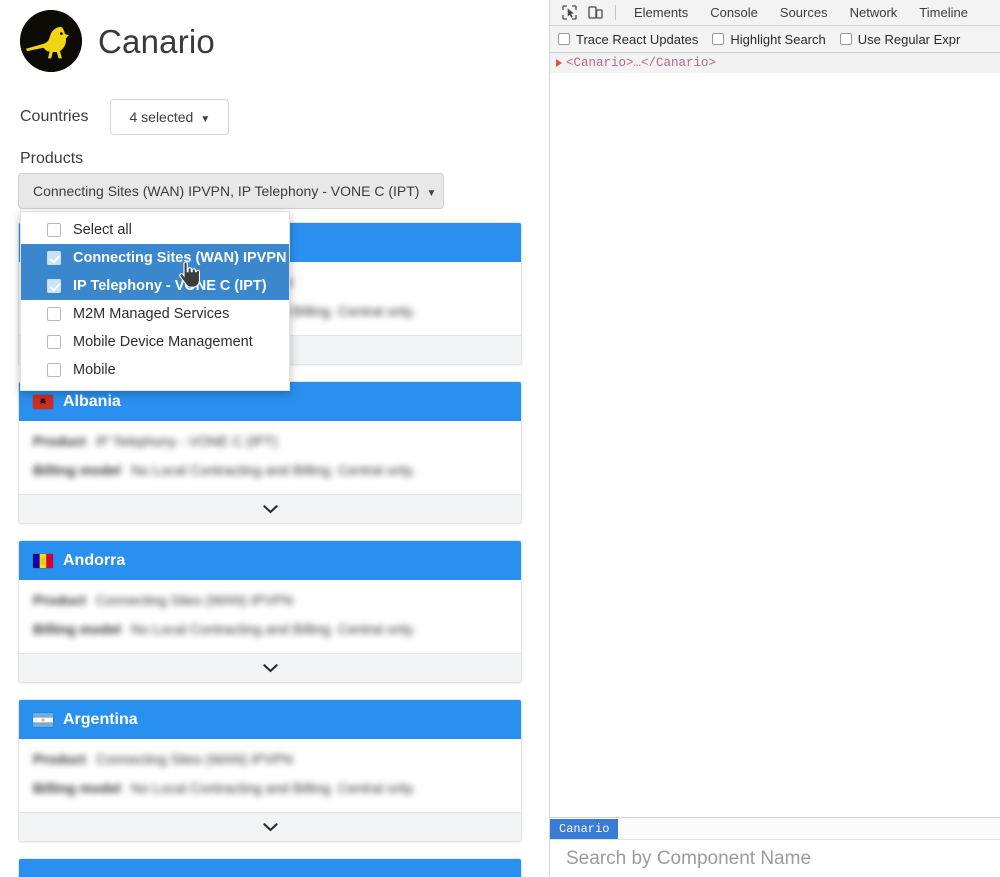  What do you see at coordinates (170, 286) in the screenshot?
I see `dropdown-item-label: IP Telephony - VONE C (IPT)` at bounding box center [170, 286].